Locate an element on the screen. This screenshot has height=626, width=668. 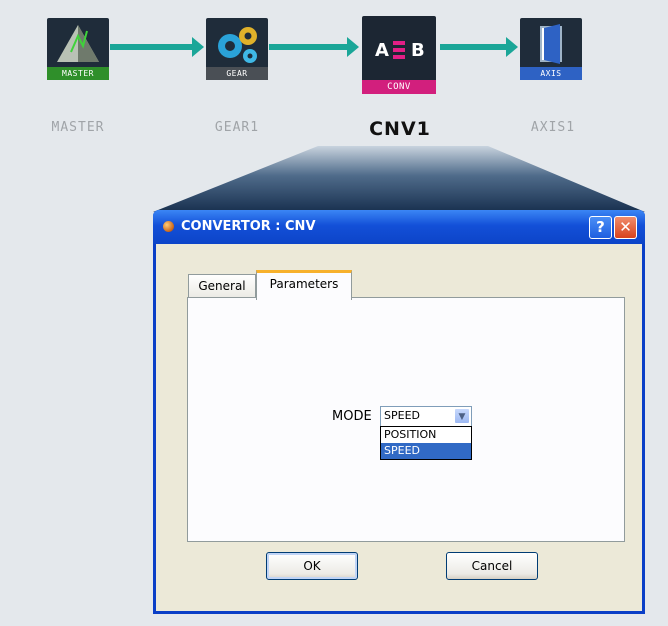
gear-node: GEAR is located at coordinates (237, 49).